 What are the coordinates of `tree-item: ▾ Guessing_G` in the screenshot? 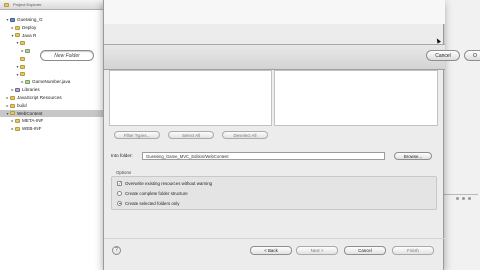 It's located at (51, 20).